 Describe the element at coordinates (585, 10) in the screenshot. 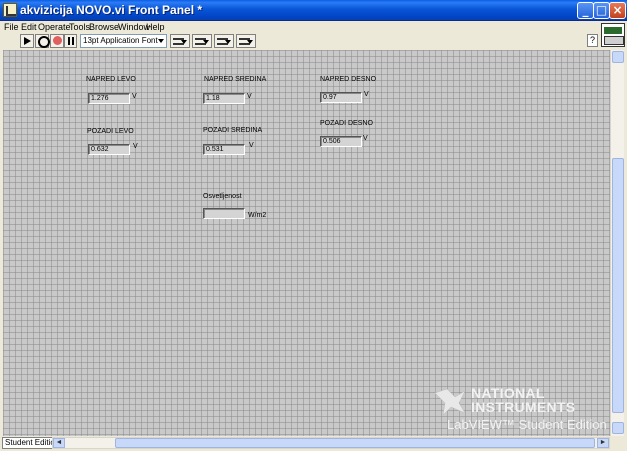

I see `minimize-button: _` at that location.